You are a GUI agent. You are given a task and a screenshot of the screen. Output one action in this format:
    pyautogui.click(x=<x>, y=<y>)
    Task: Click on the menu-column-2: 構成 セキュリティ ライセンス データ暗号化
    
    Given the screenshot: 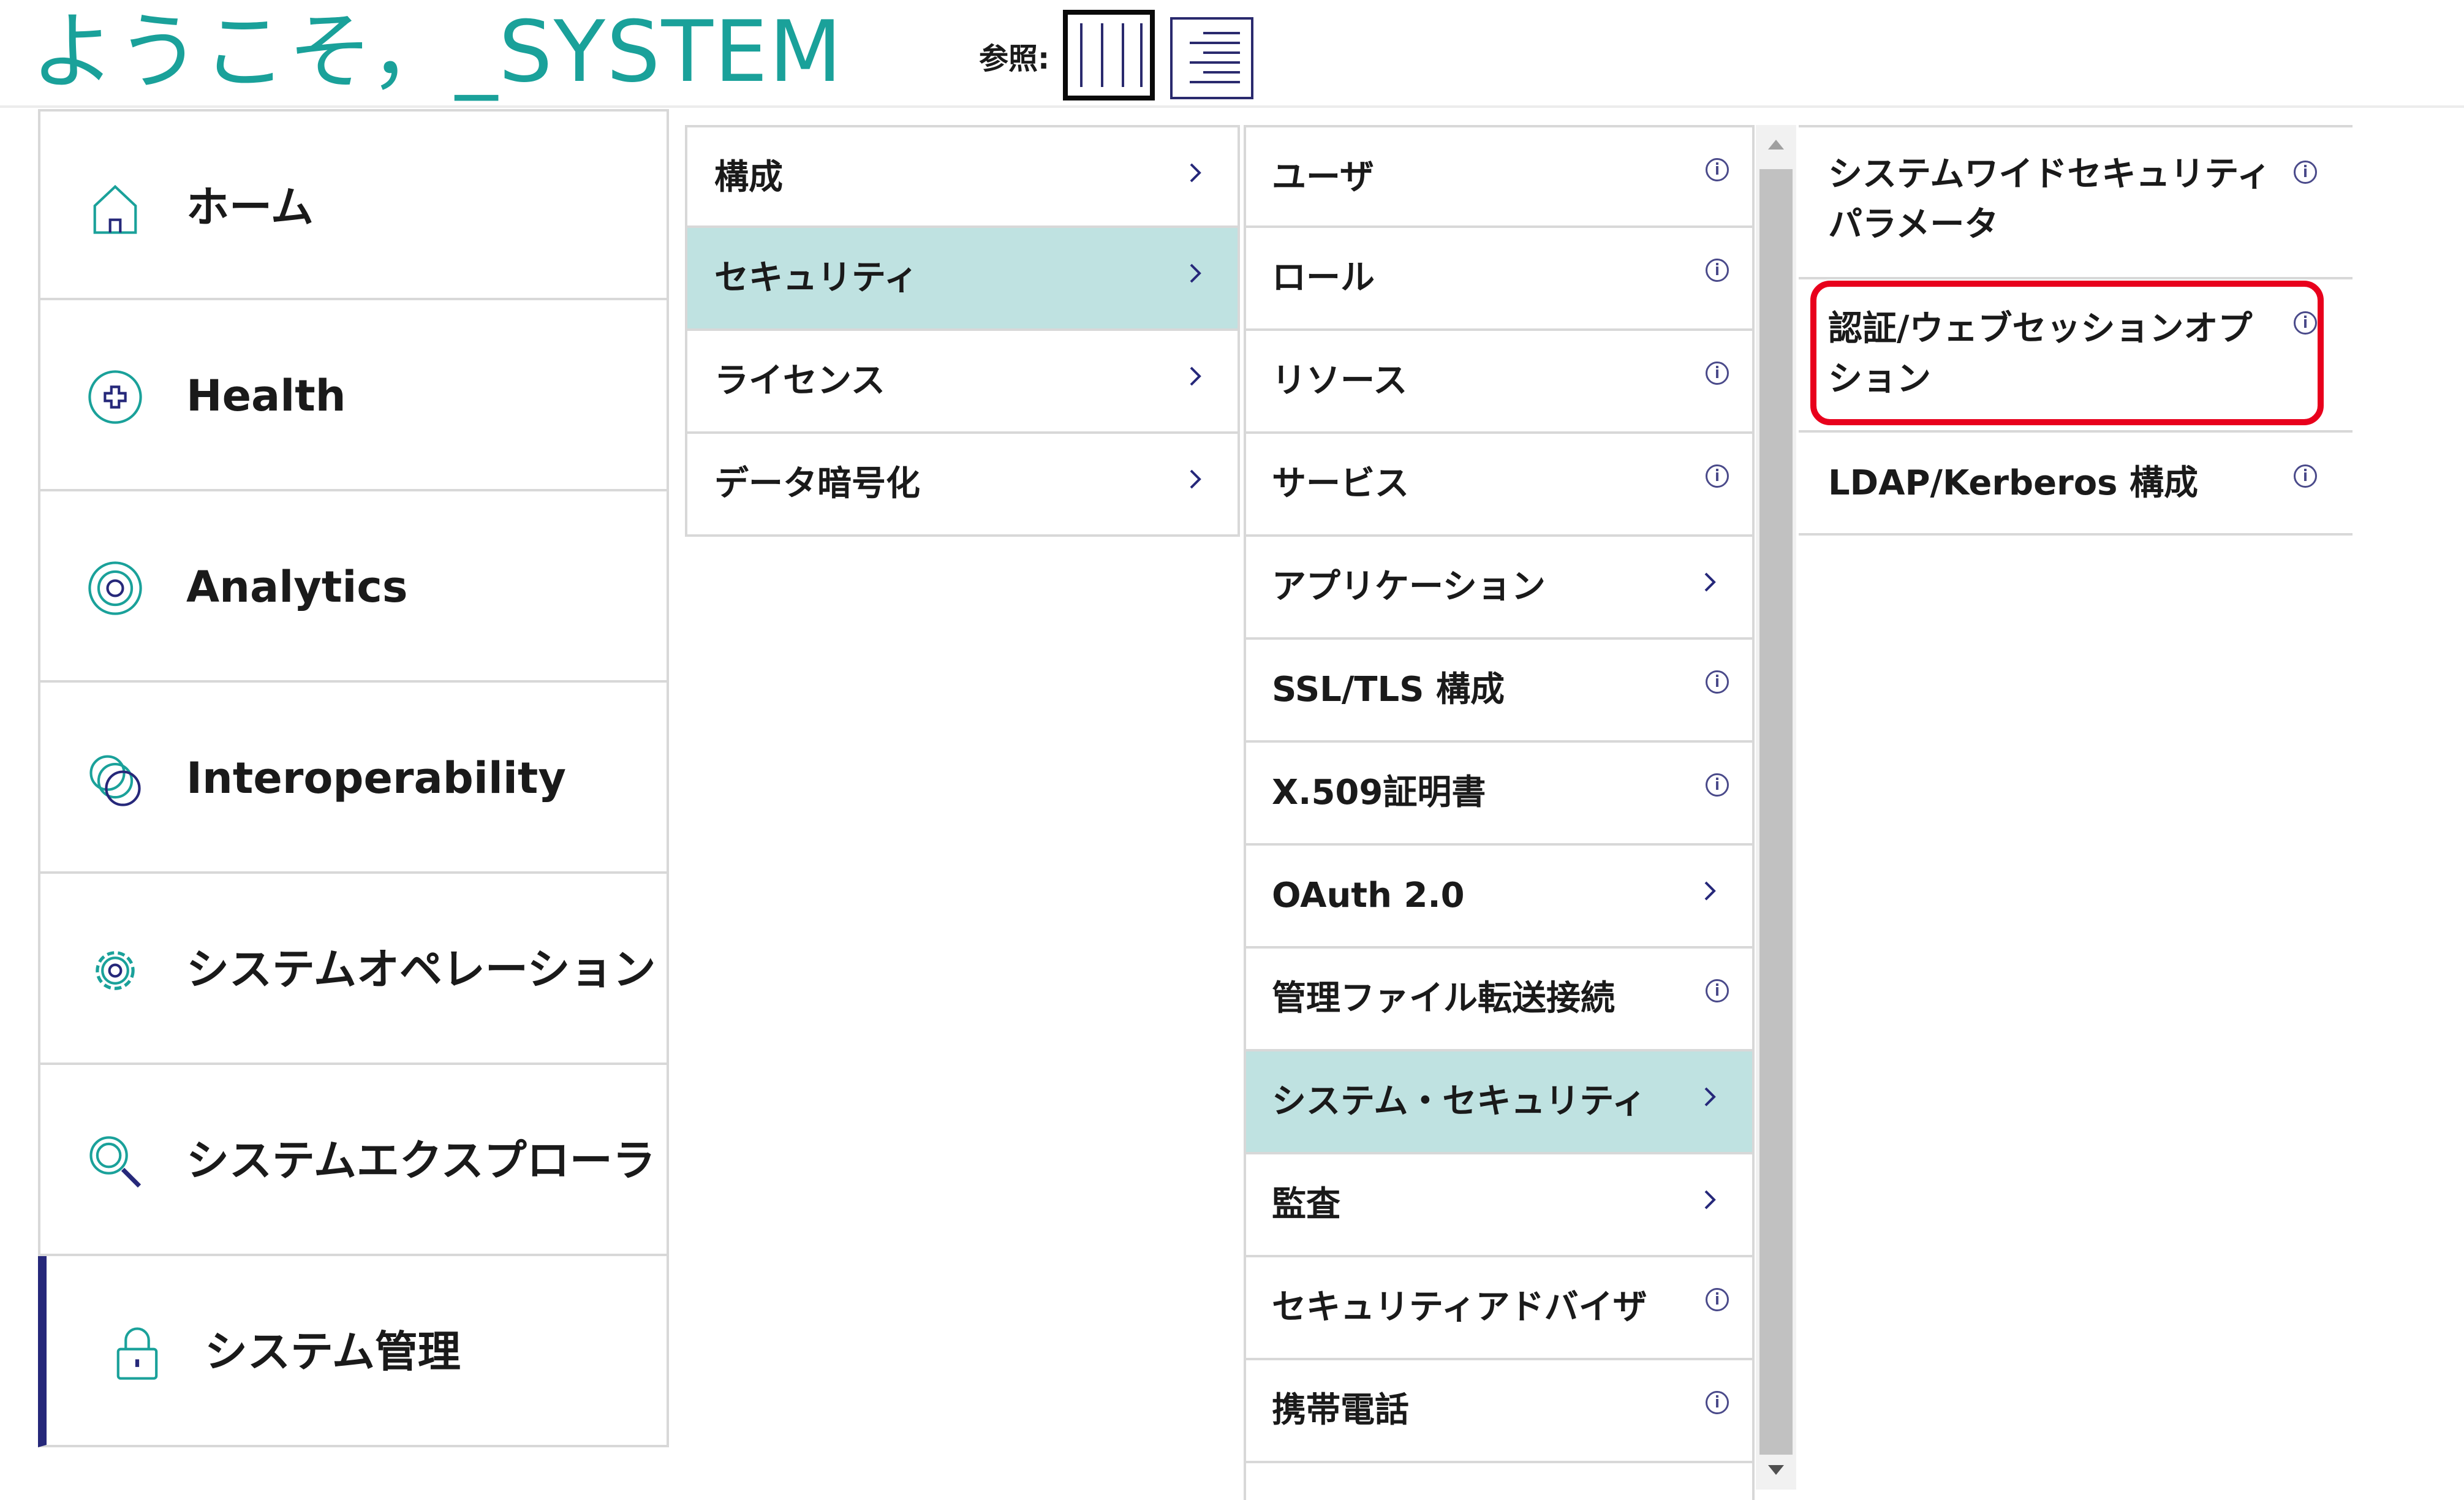 What is the action you would take?
    pyautogui.click(x=962, y=331)
    